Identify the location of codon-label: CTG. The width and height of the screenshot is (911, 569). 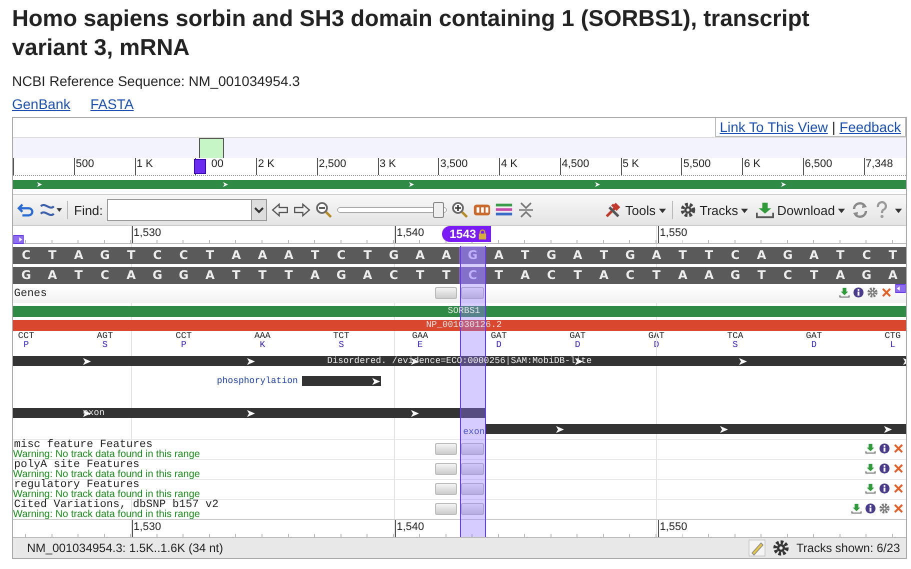
(892, 336).